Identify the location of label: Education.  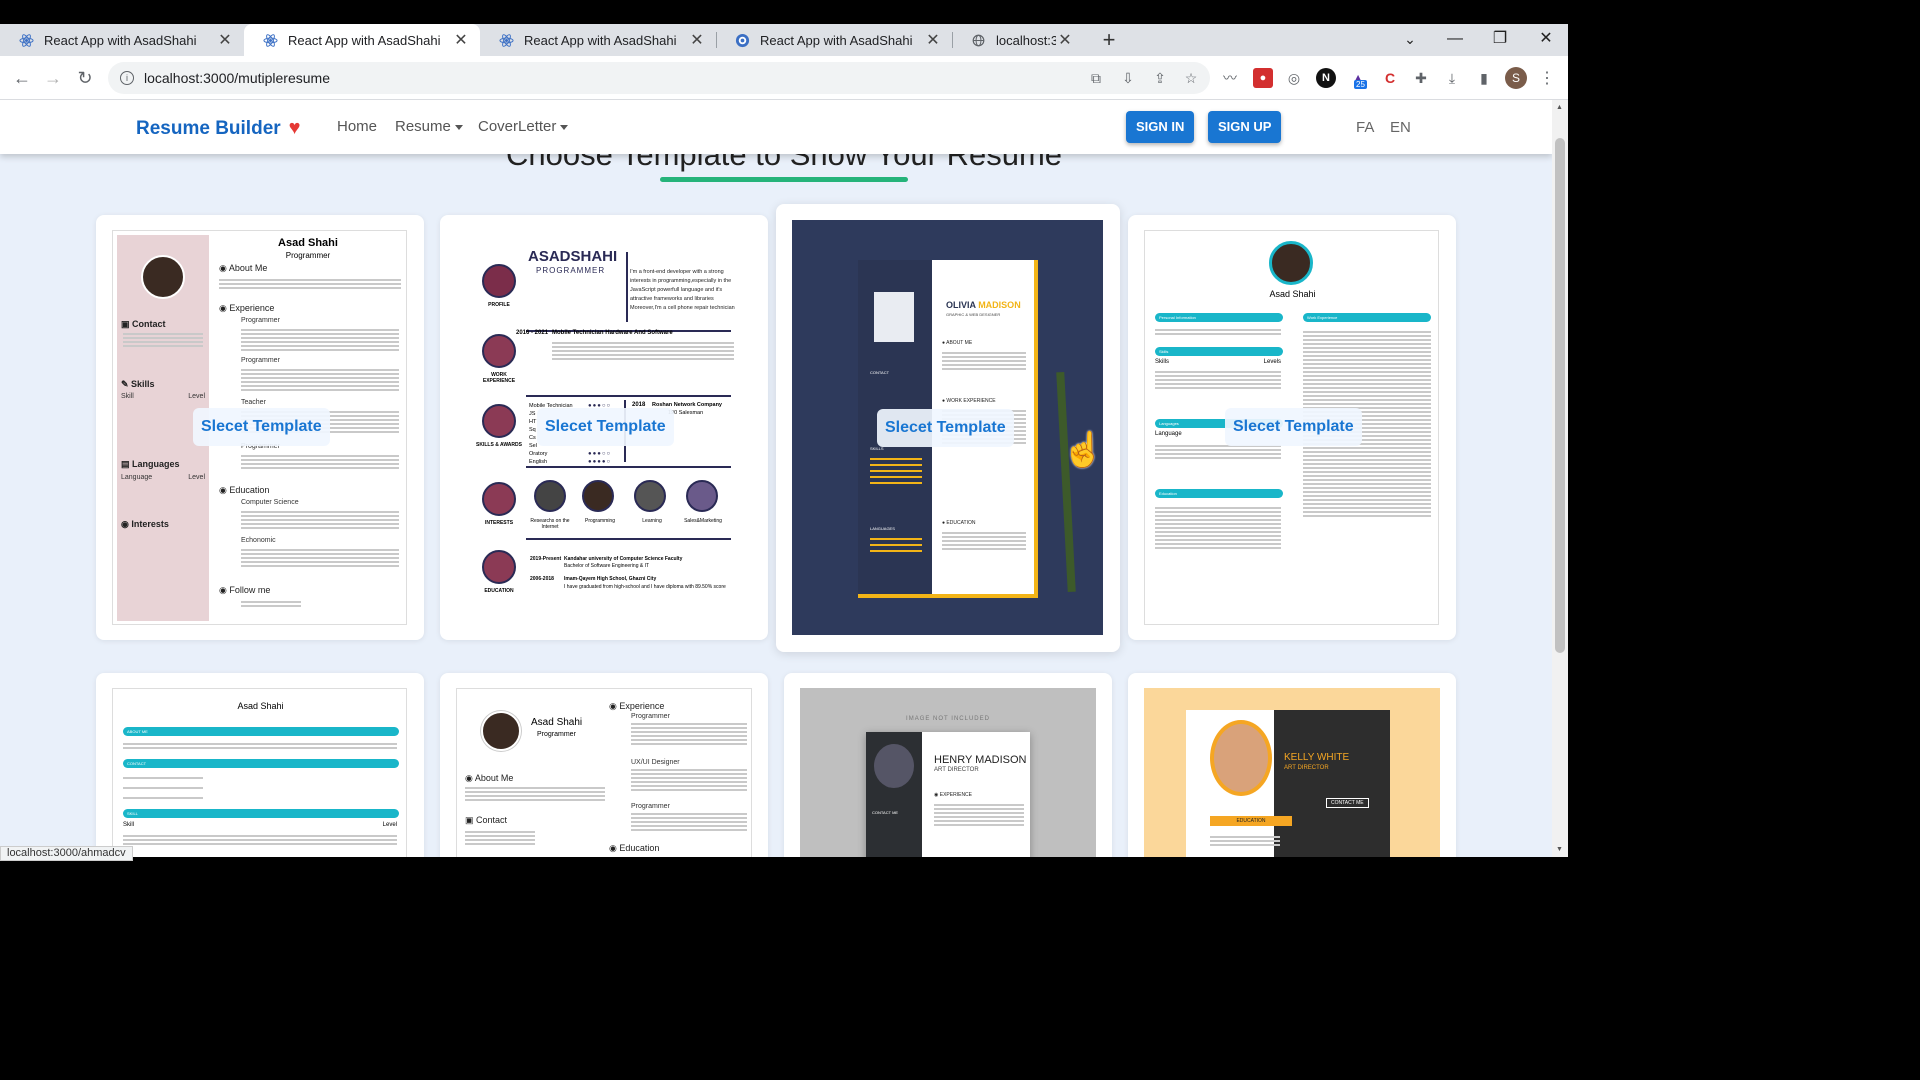
(249, 490).